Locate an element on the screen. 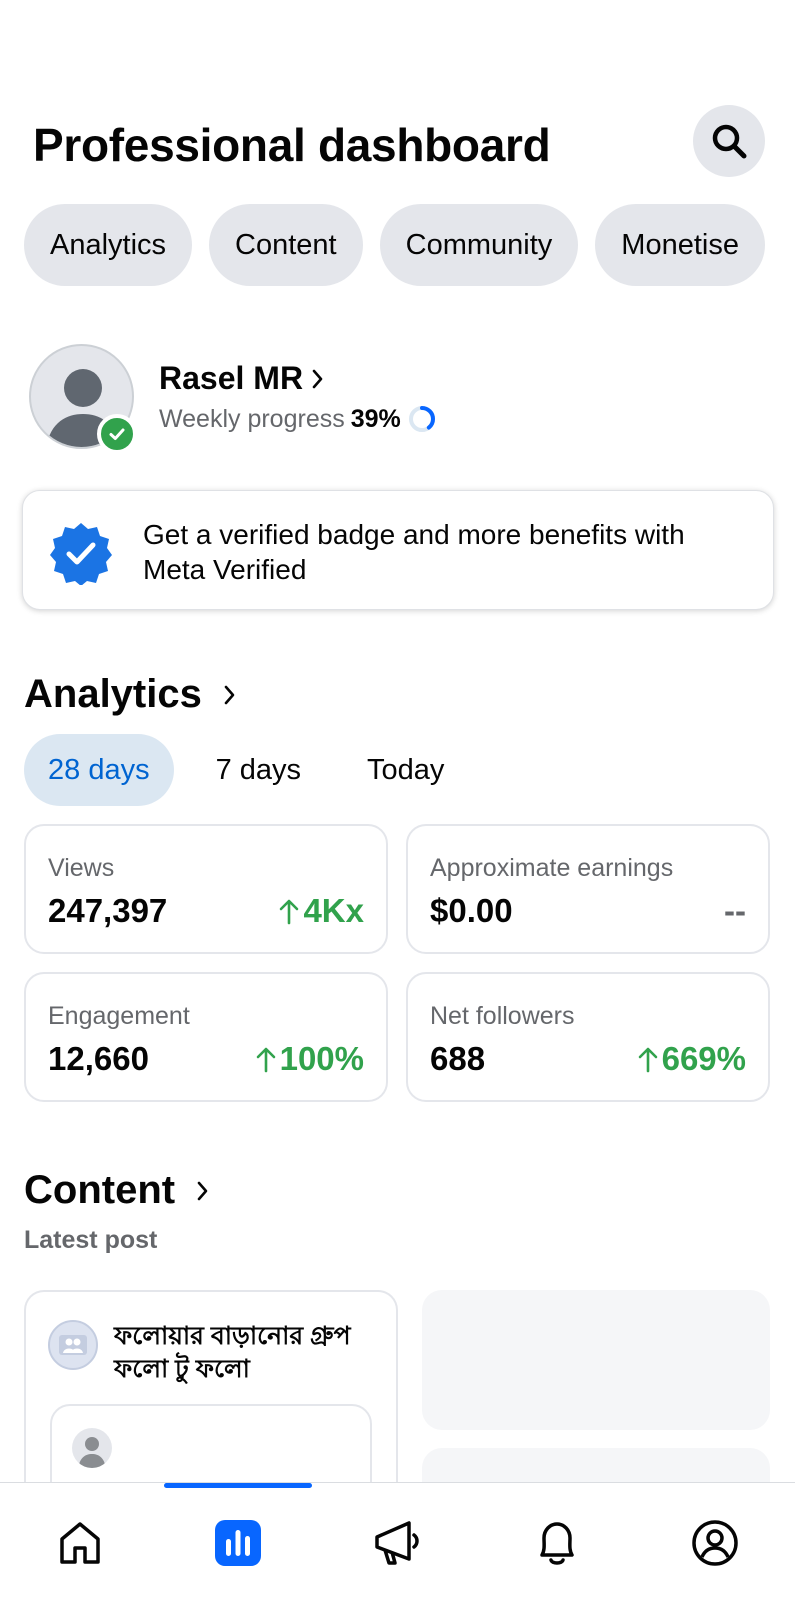  profile-row: Rasel MR Weekly progress 39% is located at coordinates (399, 399).